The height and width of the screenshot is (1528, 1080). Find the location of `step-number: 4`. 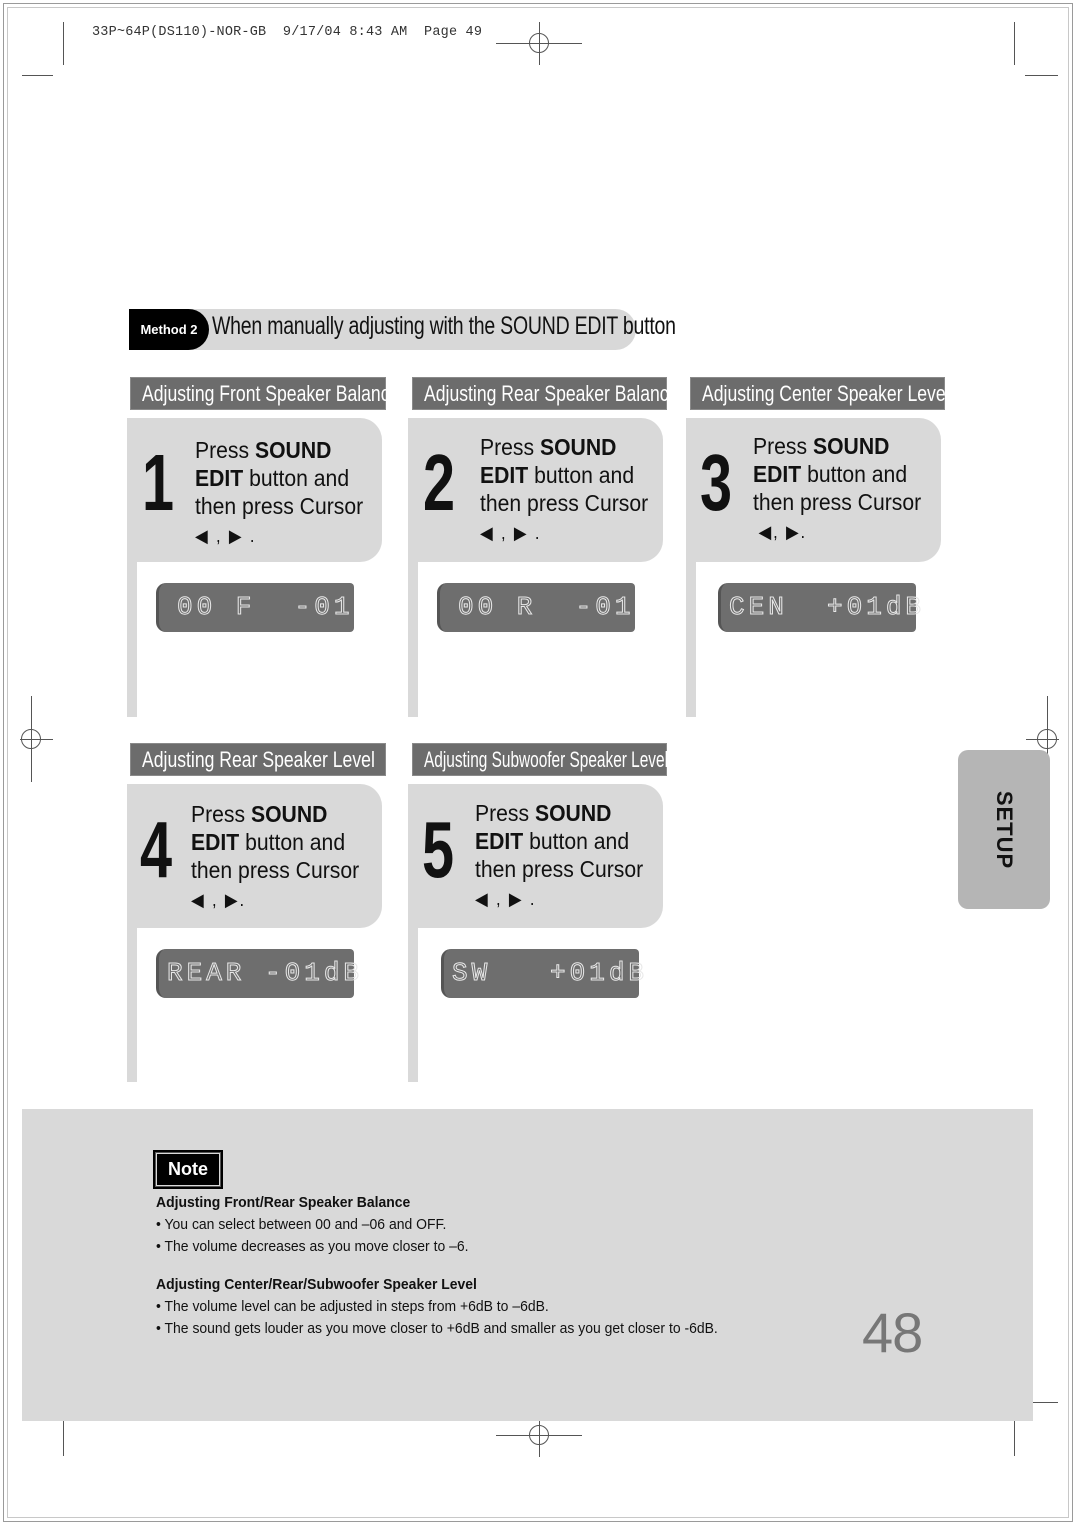

step-number: 4 is located at coordinates (156, 849).